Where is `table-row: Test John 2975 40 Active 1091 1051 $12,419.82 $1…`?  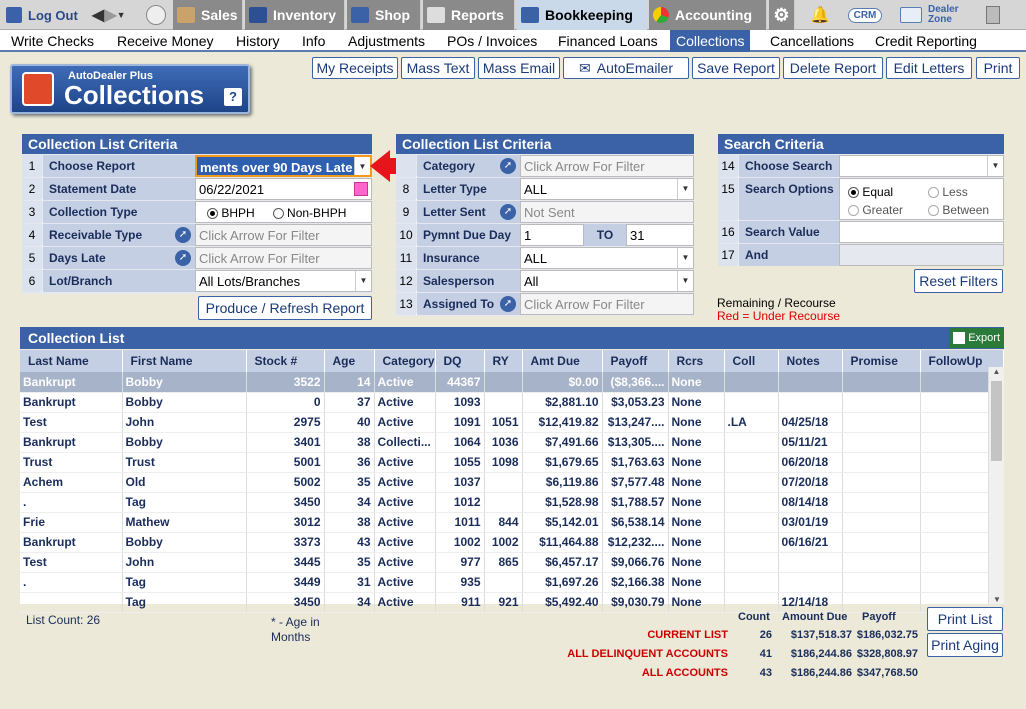 table-row: Test John 2975 40 Active 1091 1051 $12,419.82 $1… is located at coordinates (512, 422).